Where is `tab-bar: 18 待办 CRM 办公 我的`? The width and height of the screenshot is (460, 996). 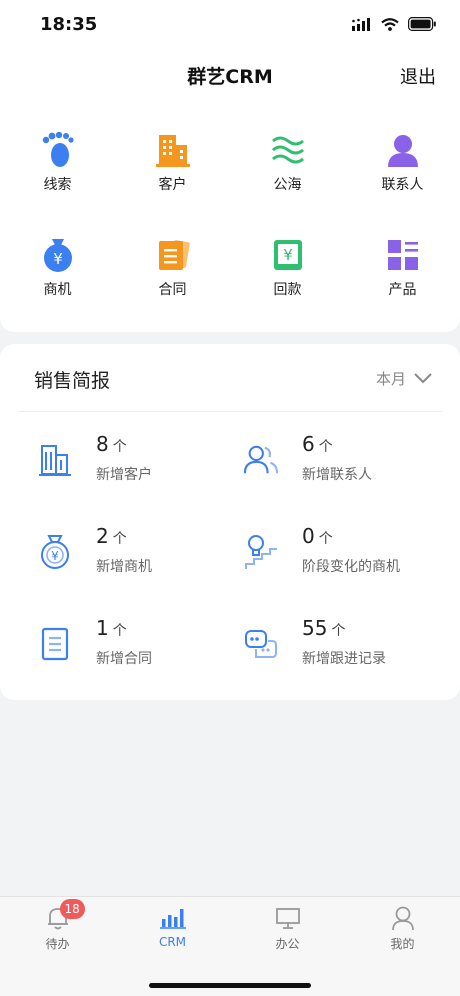
tab-bar: 18 待办 CRM 办公 我的 is located at coordinates (230, 946).